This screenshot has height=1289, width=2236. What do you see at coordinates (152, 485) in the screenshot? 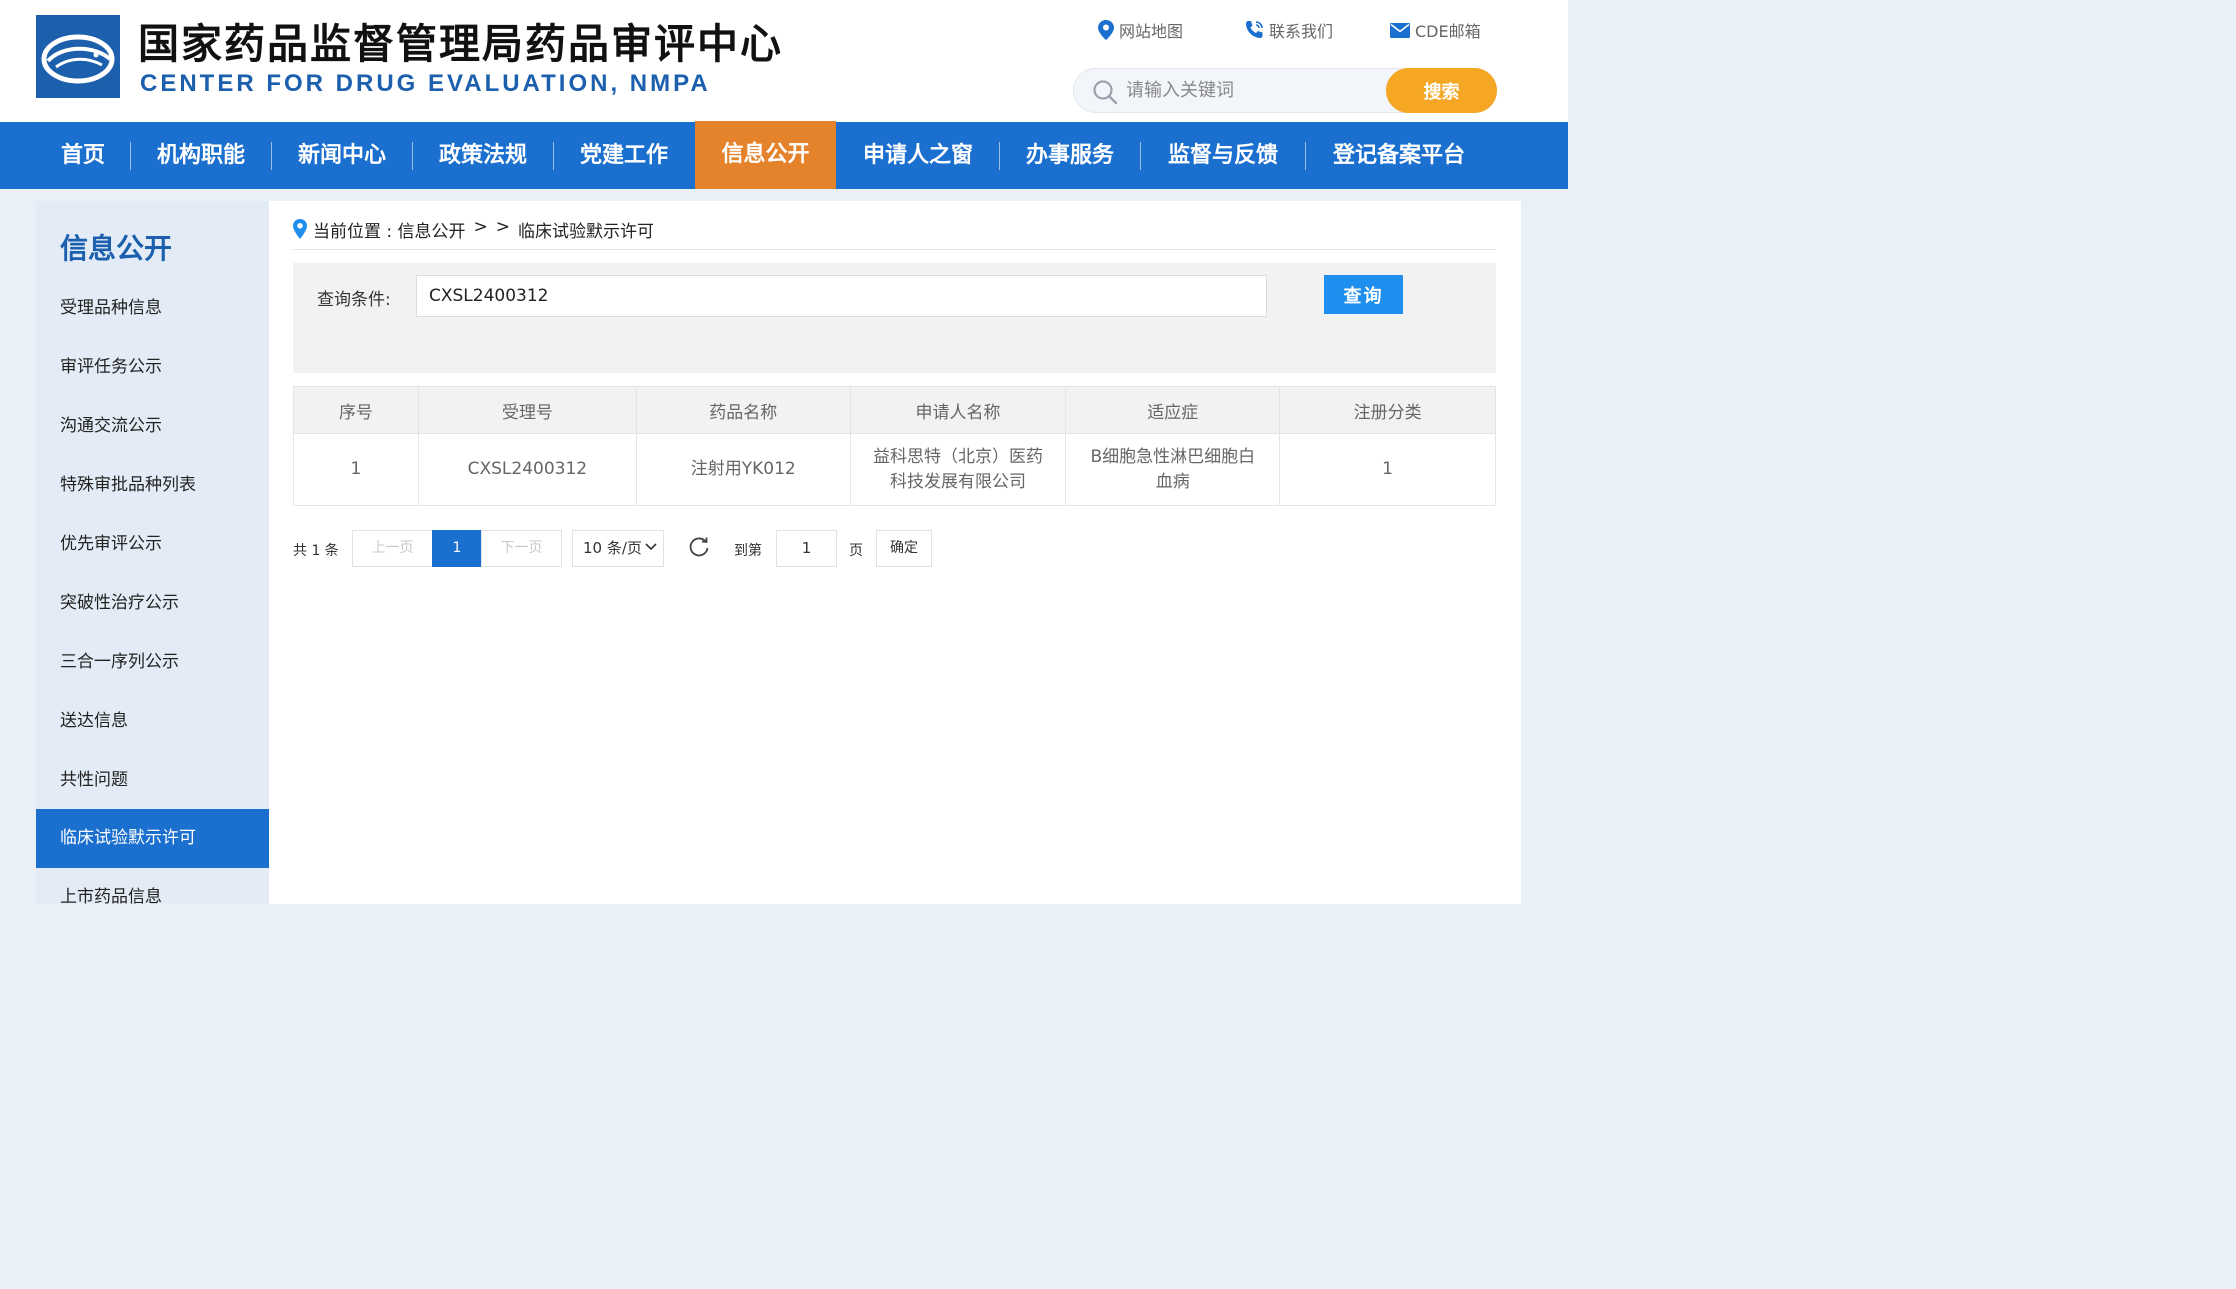
I see `sidebar-item-special-approval: 特殊审批品种列表` at bounding box center [152, 485].